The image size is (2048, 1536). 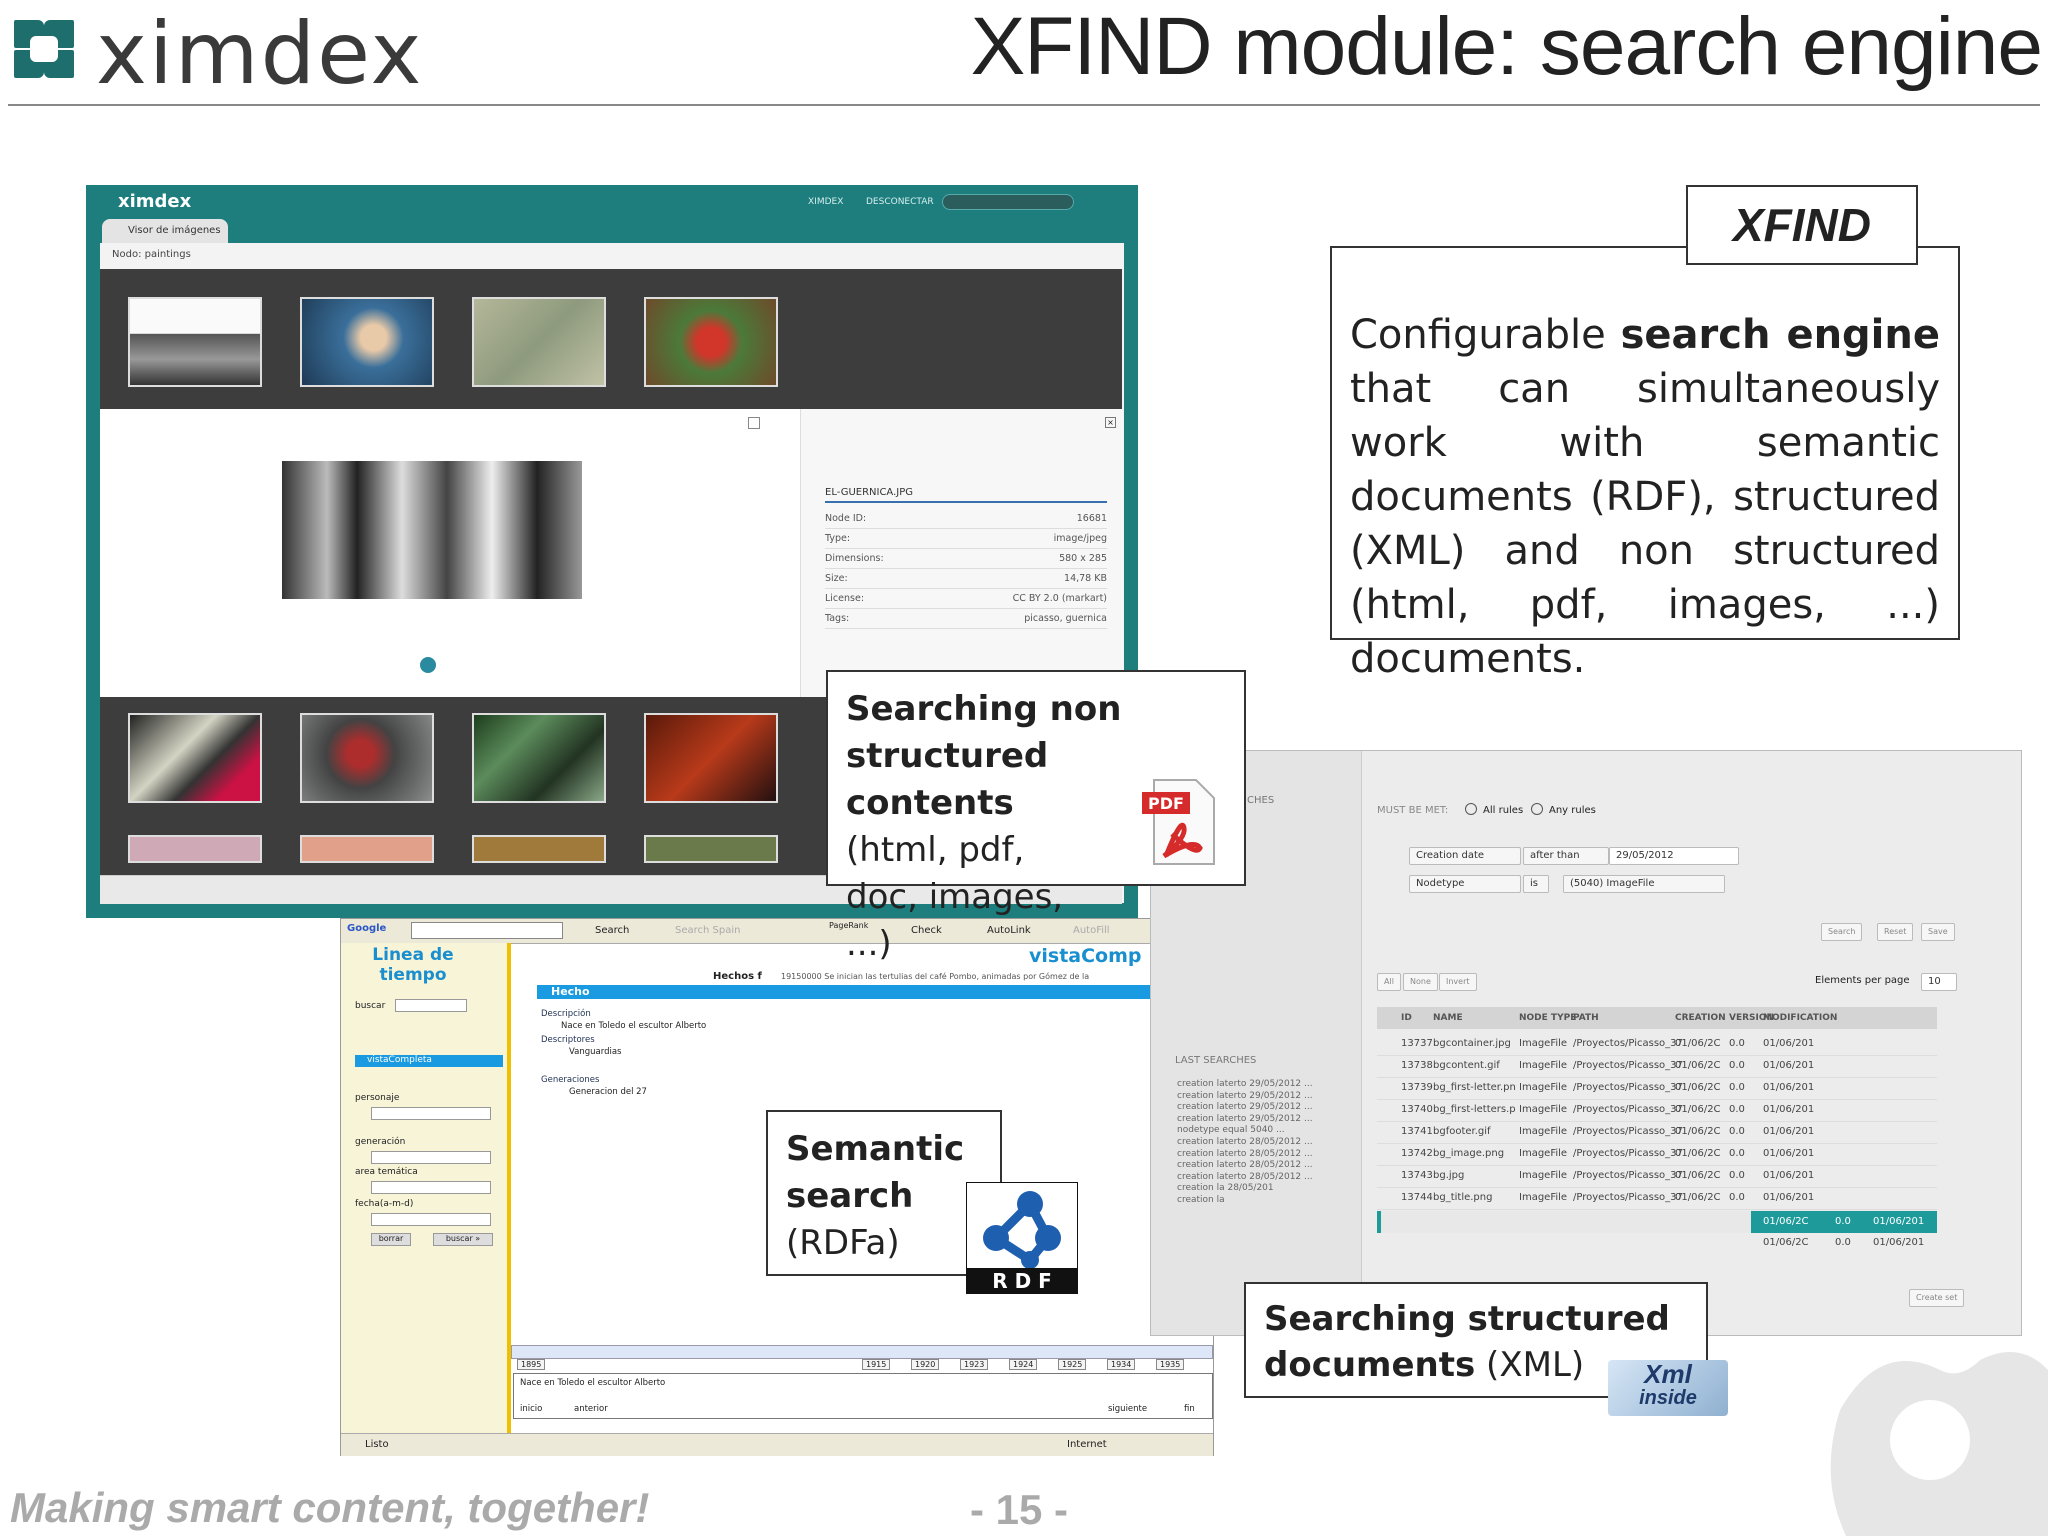 What do you see at coordinates (1170, 1364) in the screenshot?
I see `year-tick: 1935` at bounding box center [1170, 1364].